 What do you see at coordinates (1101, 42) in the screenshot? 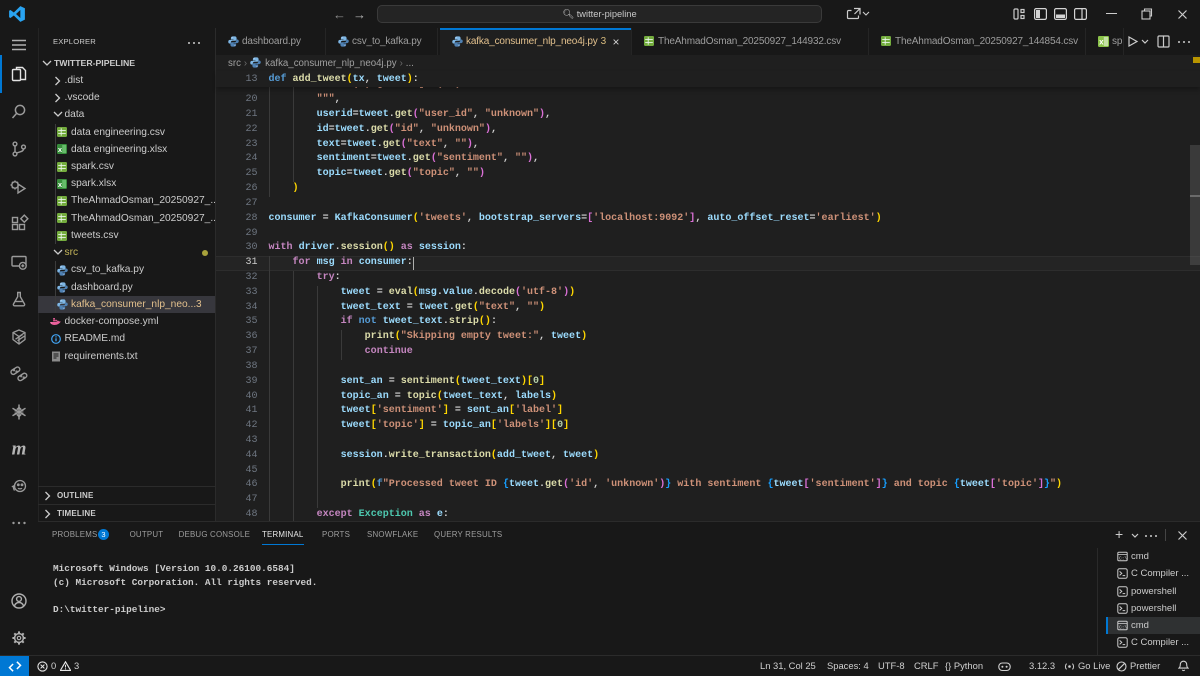
I see `svg-text: x` at bounding box center [1101, 42].